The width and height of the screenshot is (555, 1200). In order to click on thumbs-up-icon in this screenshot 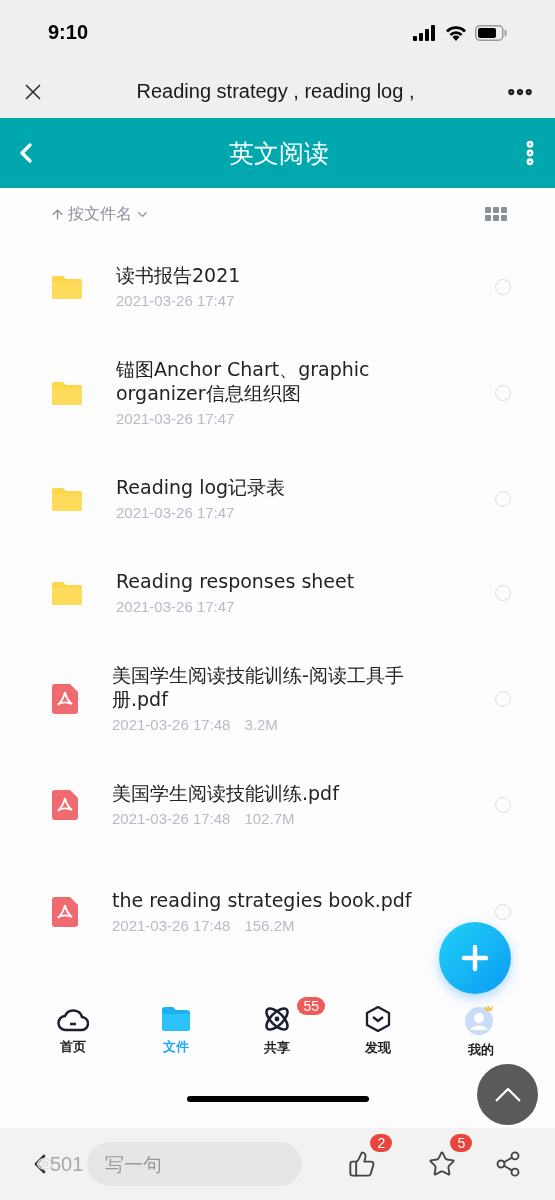, I will do `click(362, 1164)`.